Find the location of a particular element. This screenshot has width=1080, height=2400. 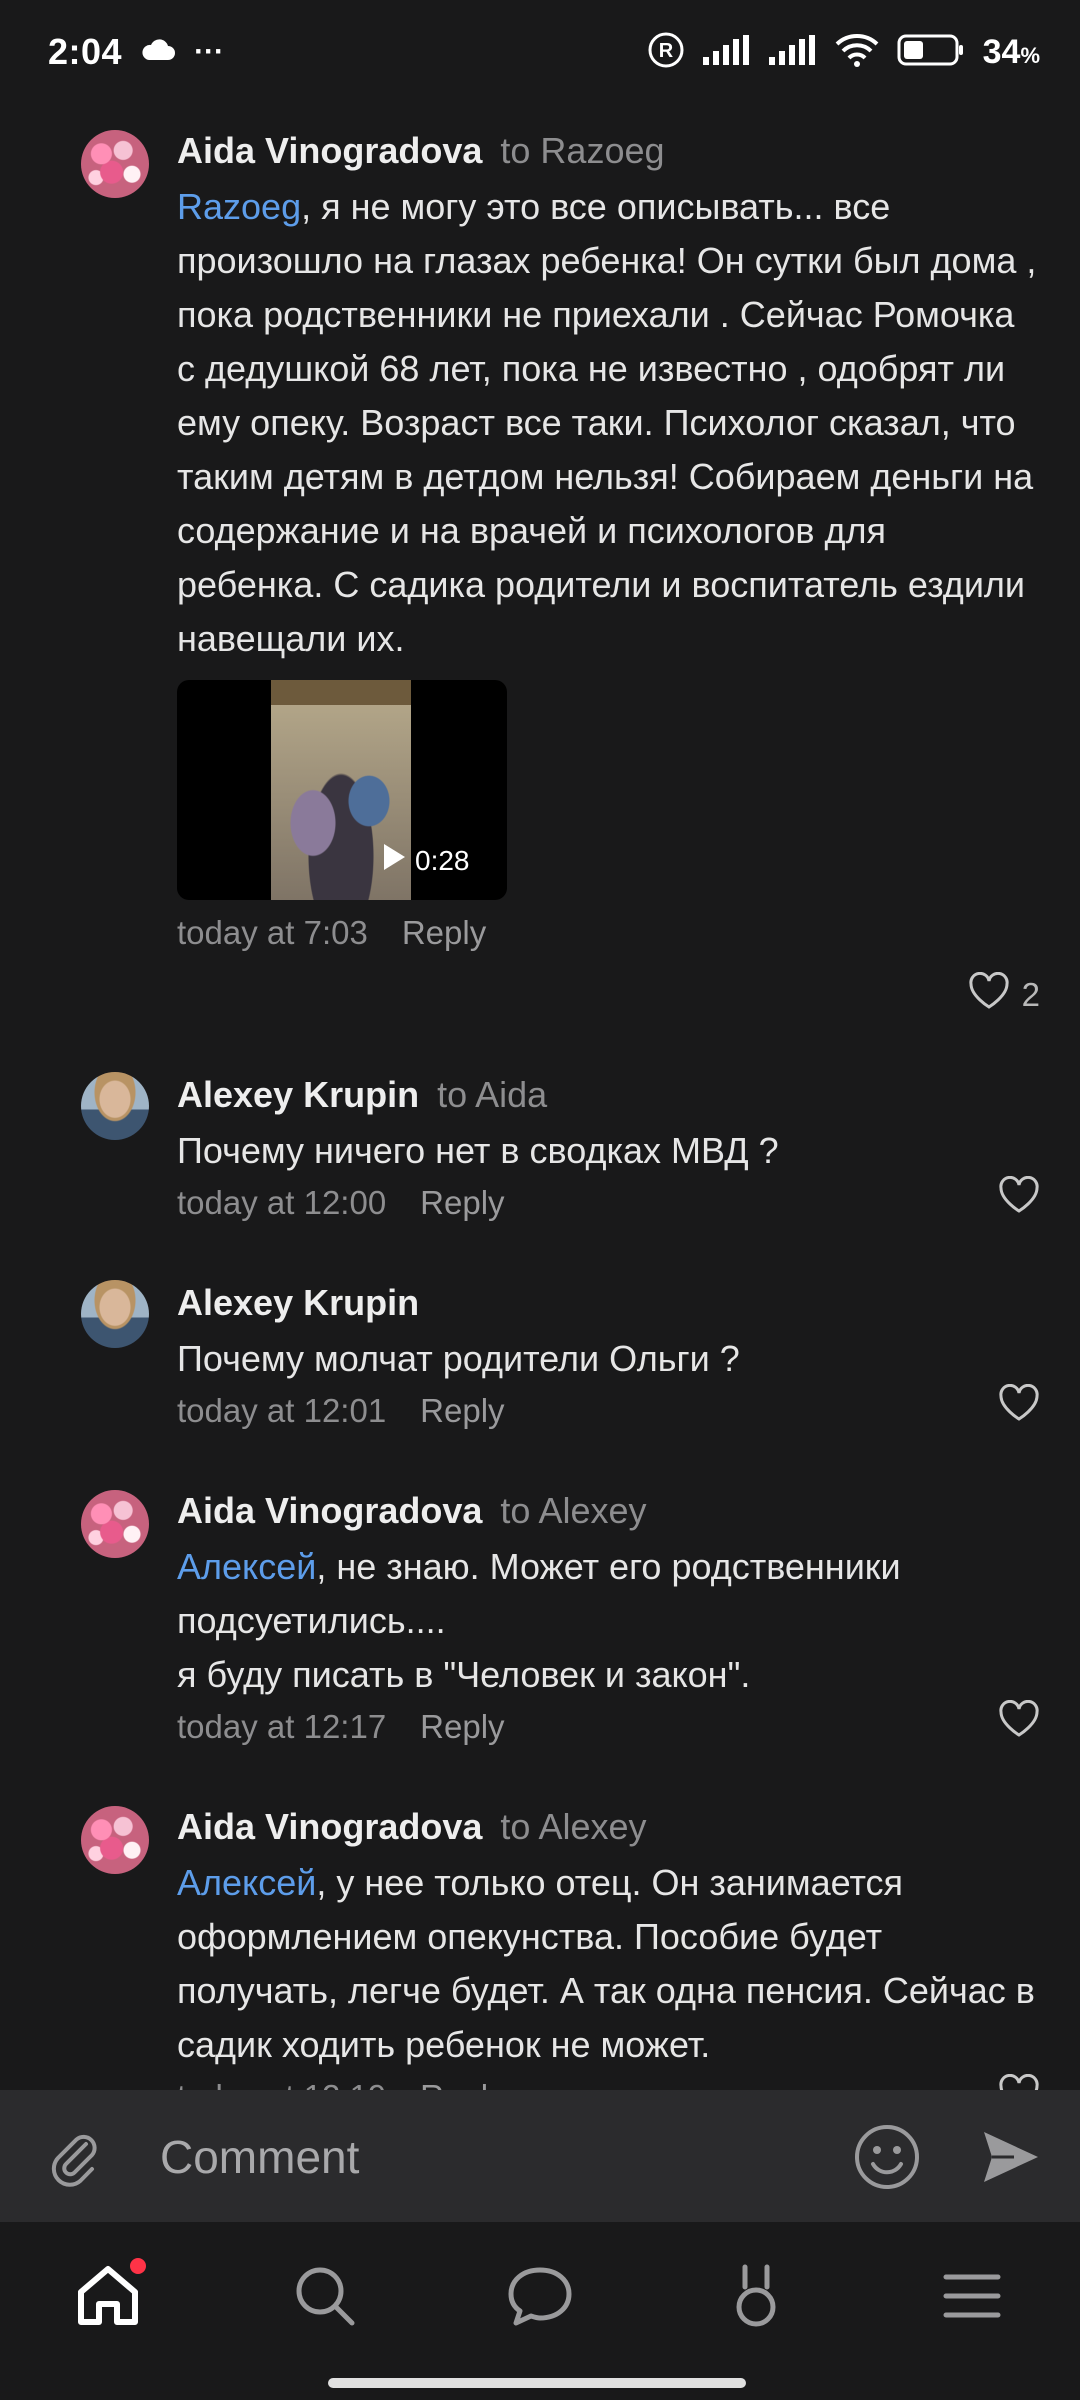

comment-composer is located at coordinates (540, 2156).